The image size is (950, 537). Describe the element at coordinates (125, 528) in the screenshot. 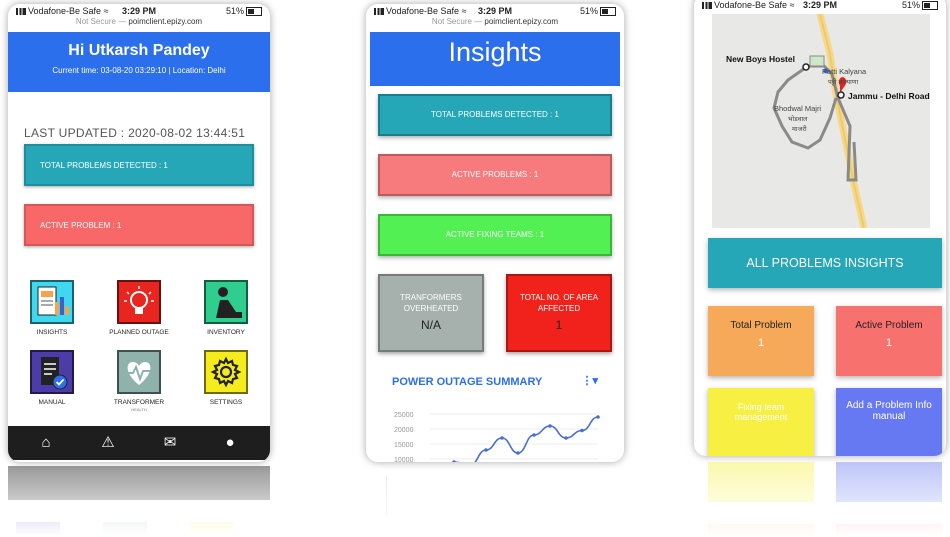

I see `transformer-reflection` at that location.